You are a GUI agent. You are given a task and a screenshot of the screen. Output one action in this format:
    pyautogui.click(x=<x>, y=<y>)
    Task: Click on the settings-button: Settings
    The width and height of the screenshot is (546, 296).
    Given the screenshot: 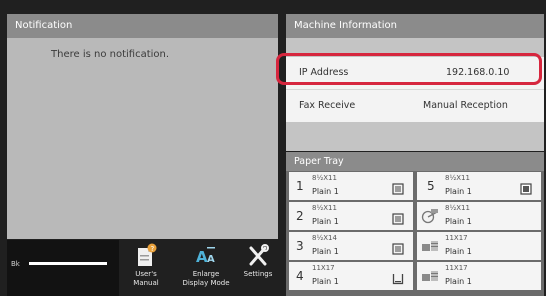 What is the action you would take?
    pyautogui.click(x=258, y=268)
    